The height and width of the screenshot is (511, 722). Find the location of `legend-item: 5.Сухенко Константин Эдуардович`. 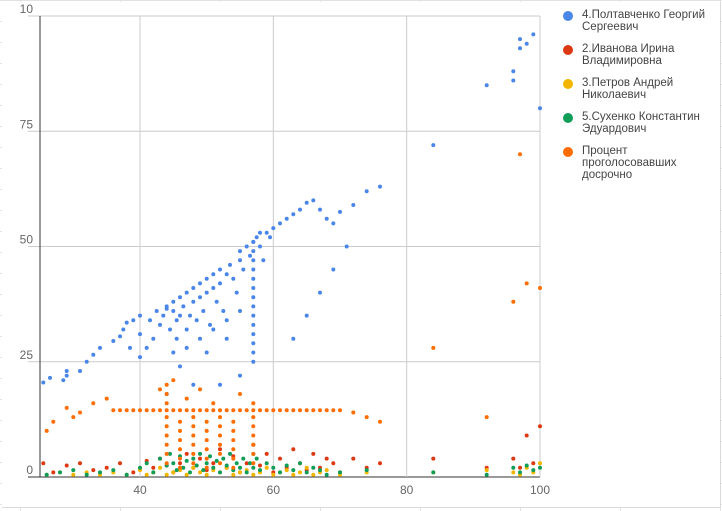

legend-item: 5.Сухенко Константин Эдуардович is located at coordinates (637, 123).